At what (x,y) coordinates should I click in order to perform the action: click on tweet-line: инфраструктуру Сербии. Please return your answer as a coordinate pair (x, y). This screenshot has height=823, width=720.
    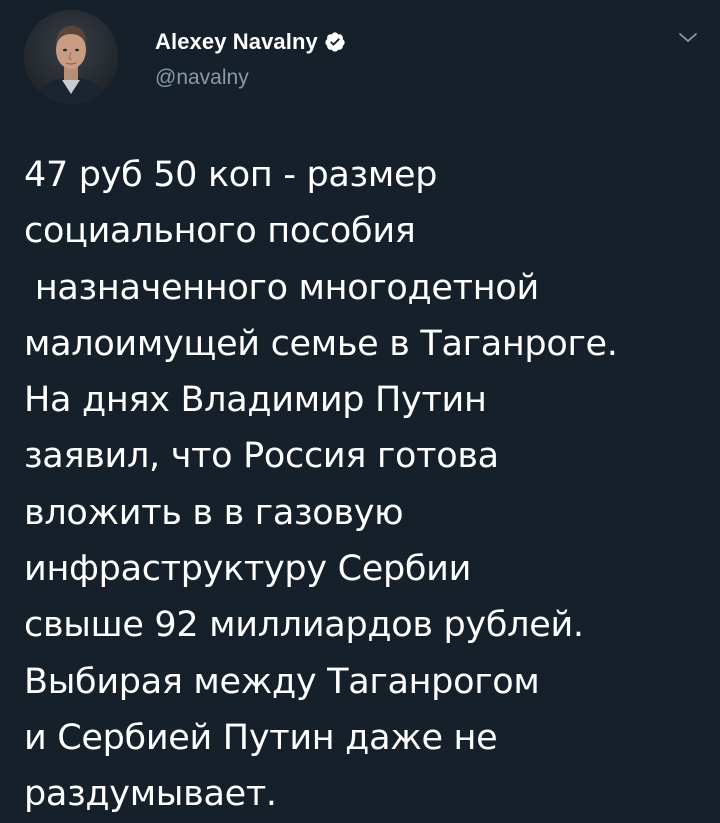
    Looking at the image, I should click on (248, 569).